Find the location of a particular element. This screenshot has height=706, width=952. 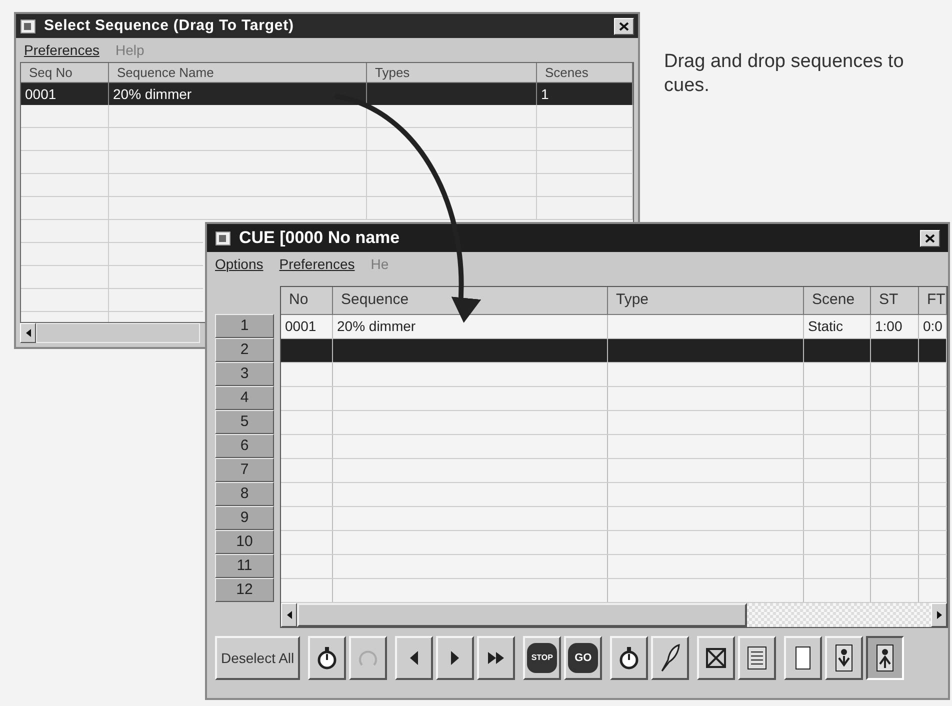

table-cell-text: 0:0 is located at coordinates (932, 326).